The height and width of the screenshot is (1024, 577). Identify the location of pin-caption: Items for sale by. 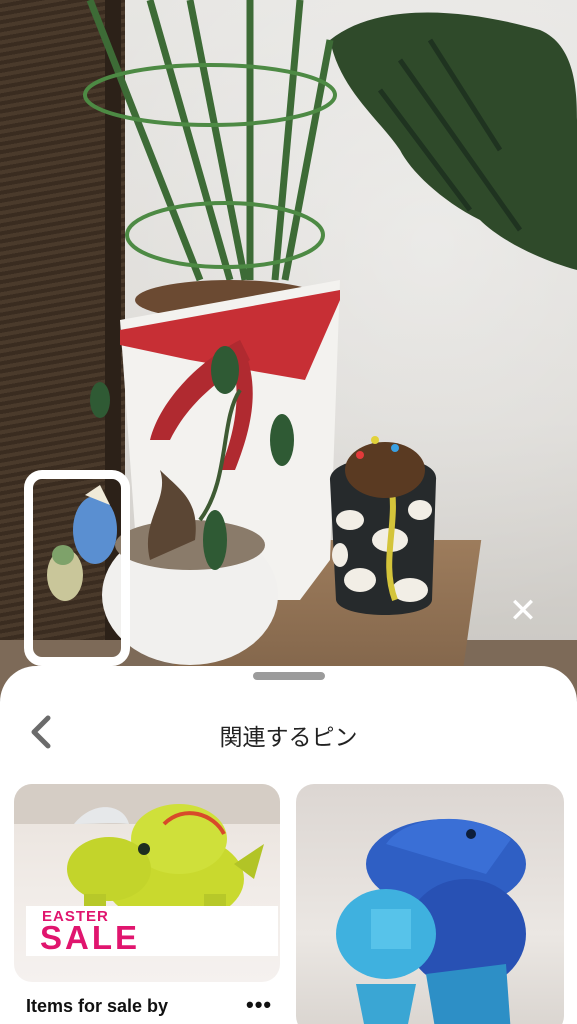
(97, 1006).